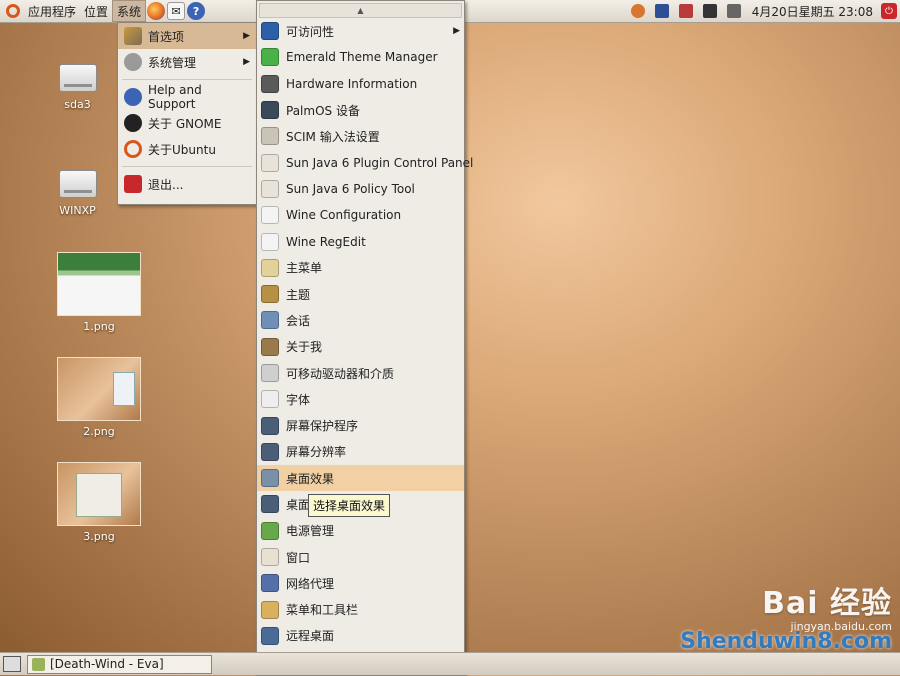 The width and height of the screenshot is (900, 676). Describe the element at coordinates (360, 399) in the screenshot. I see `preferences-item-14: 字体` at that location.